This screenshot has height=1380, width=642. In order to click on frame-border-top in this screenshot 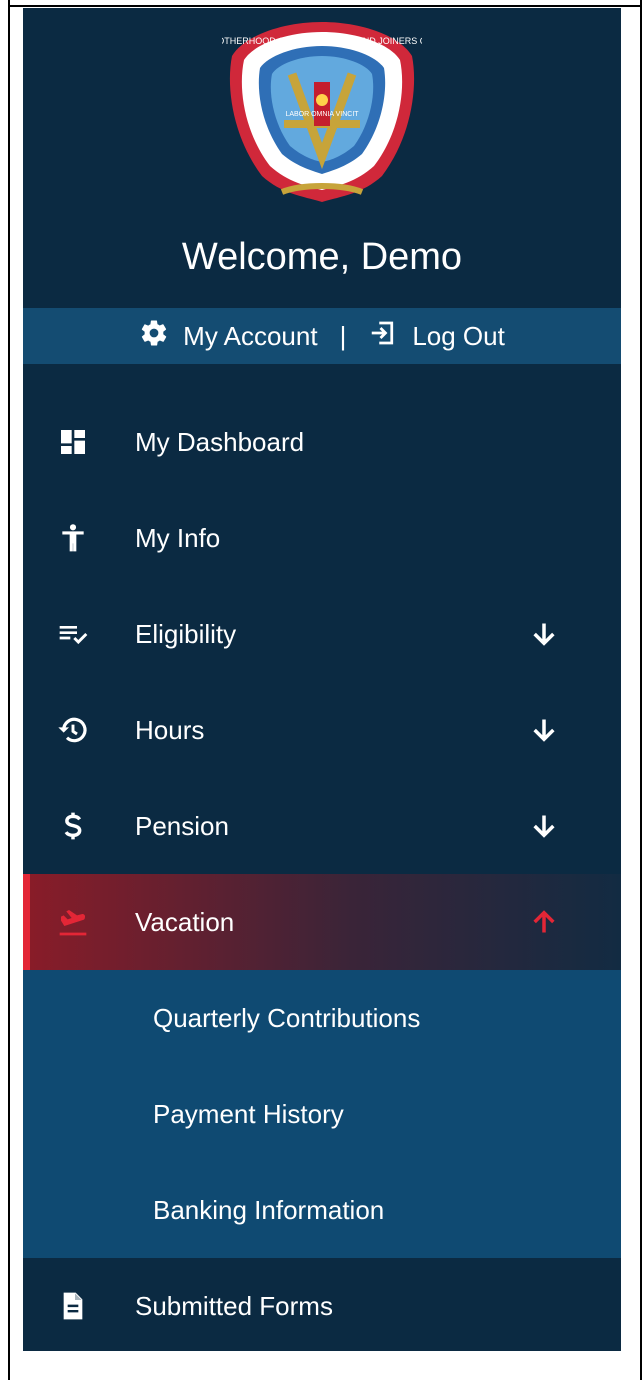, I will do `click(325, 6)`.